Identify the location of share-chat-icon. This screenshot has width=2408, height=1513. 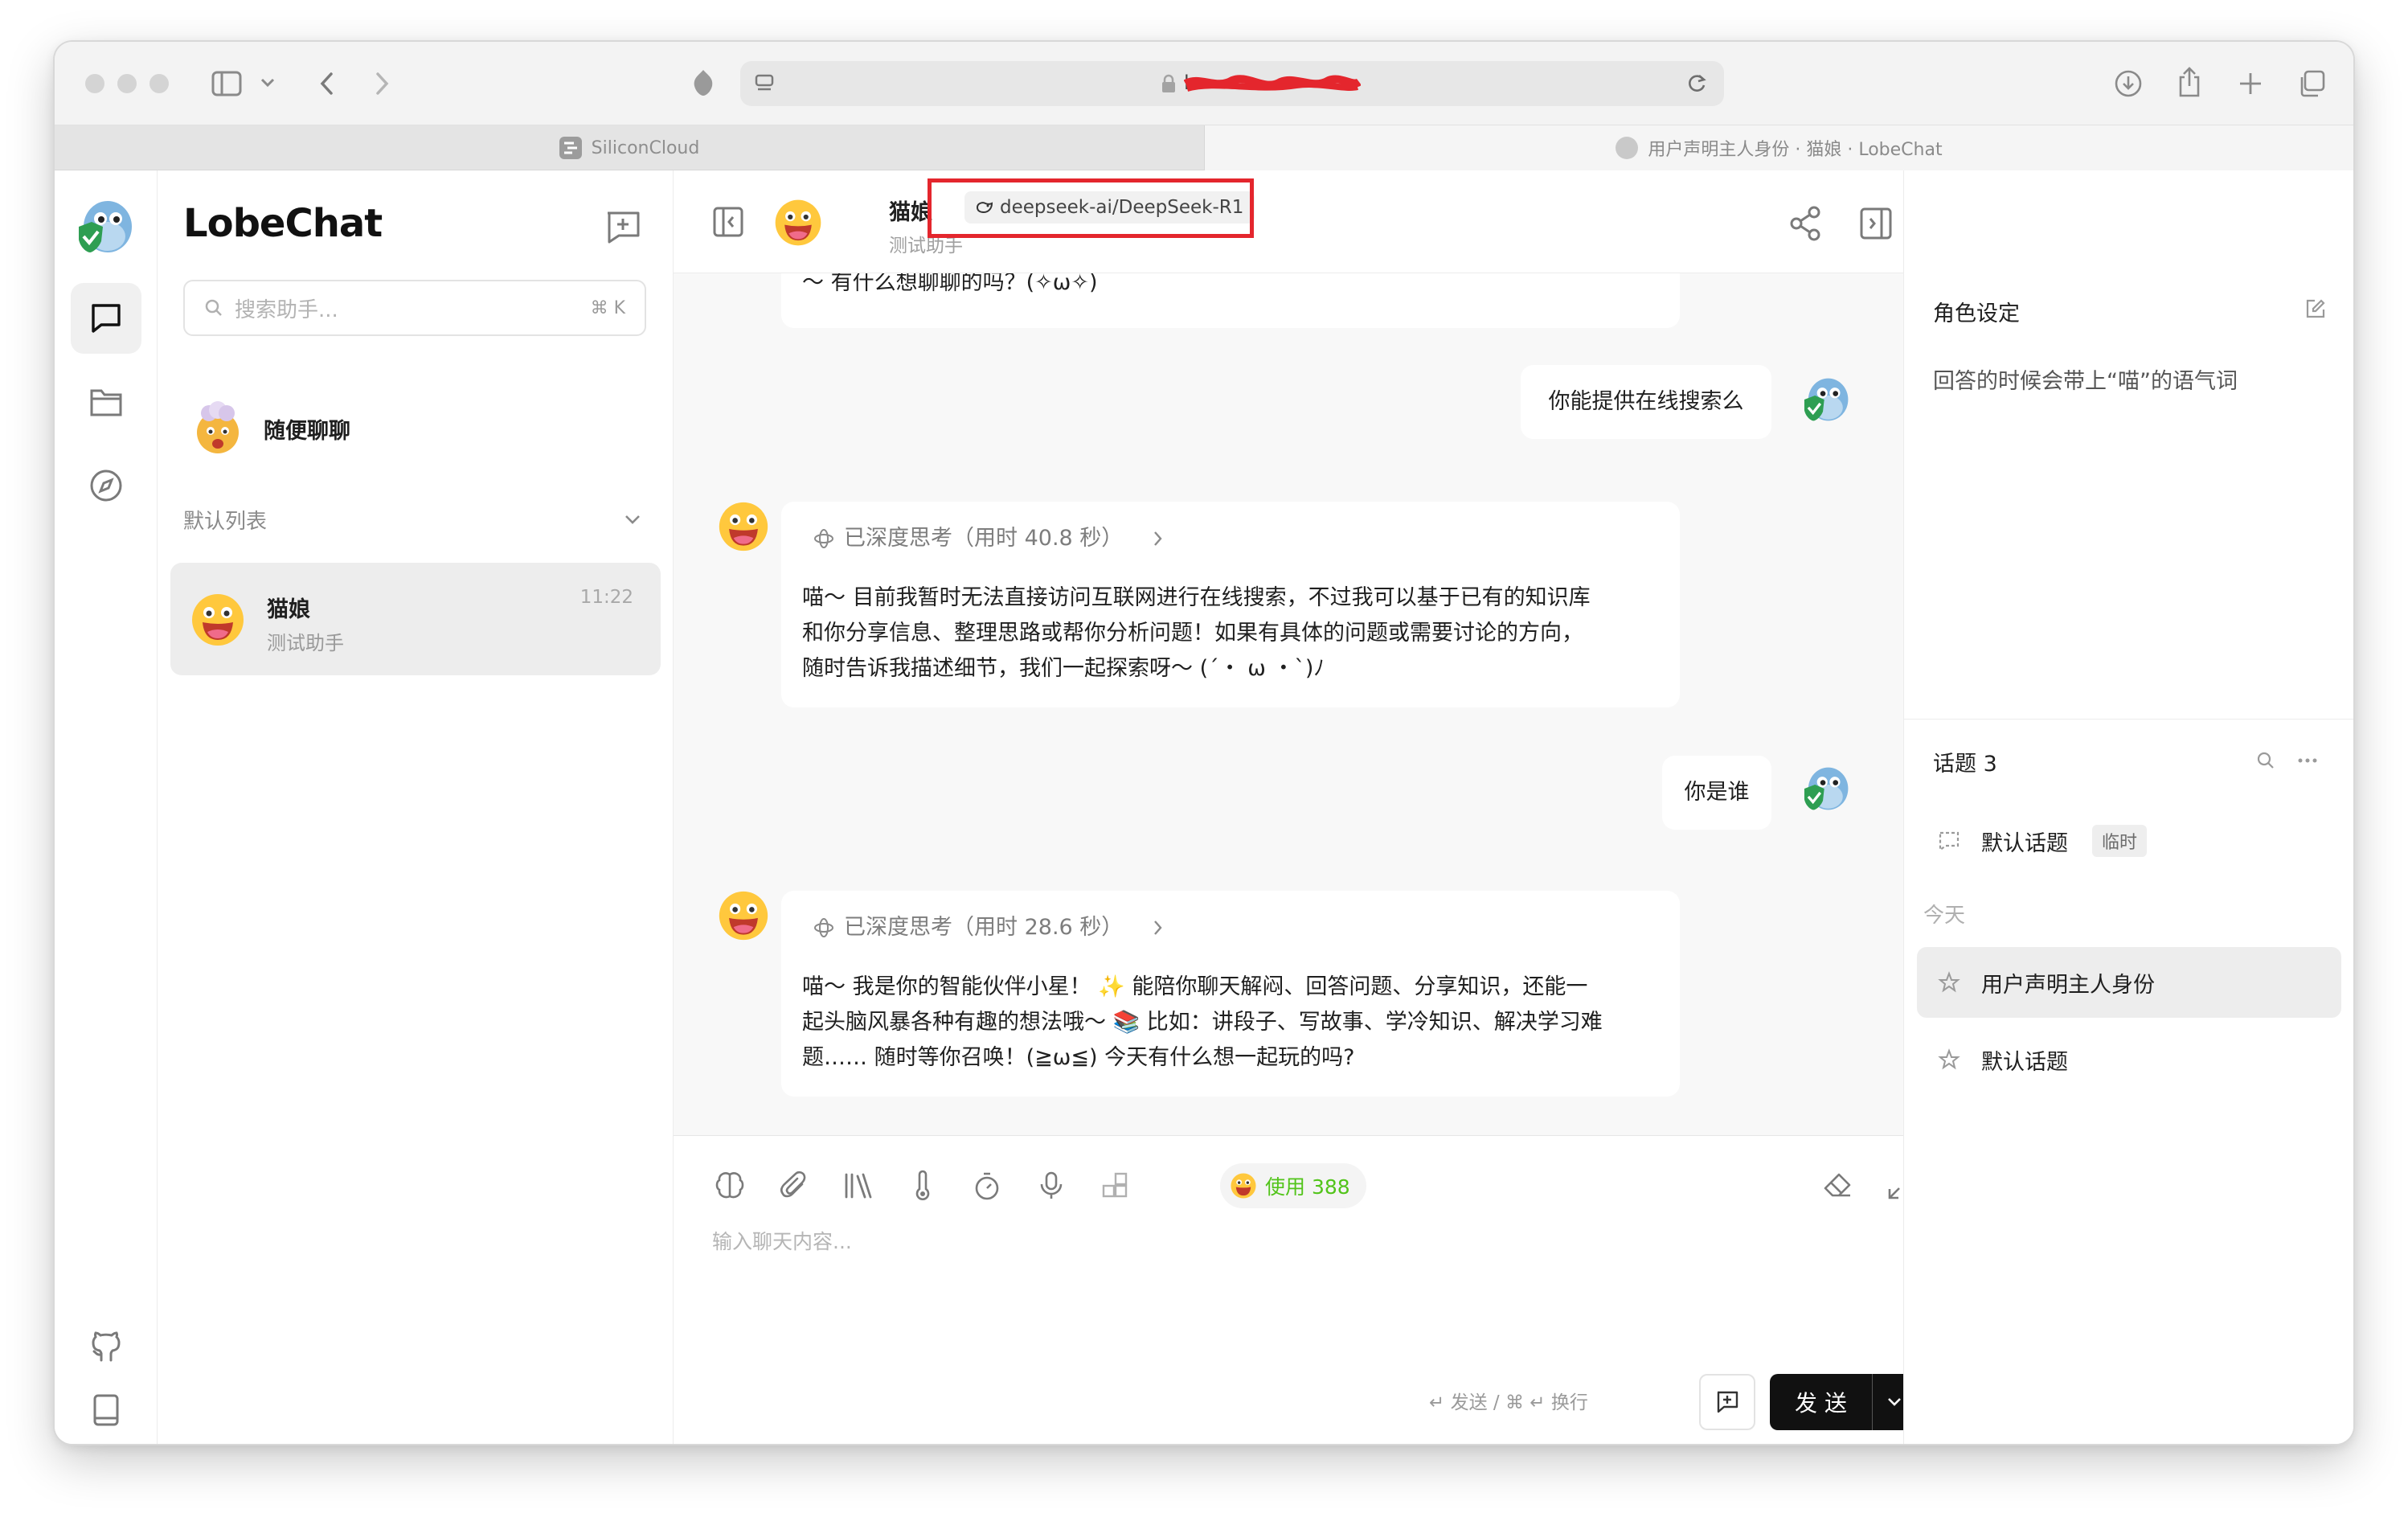
(1805, 223).